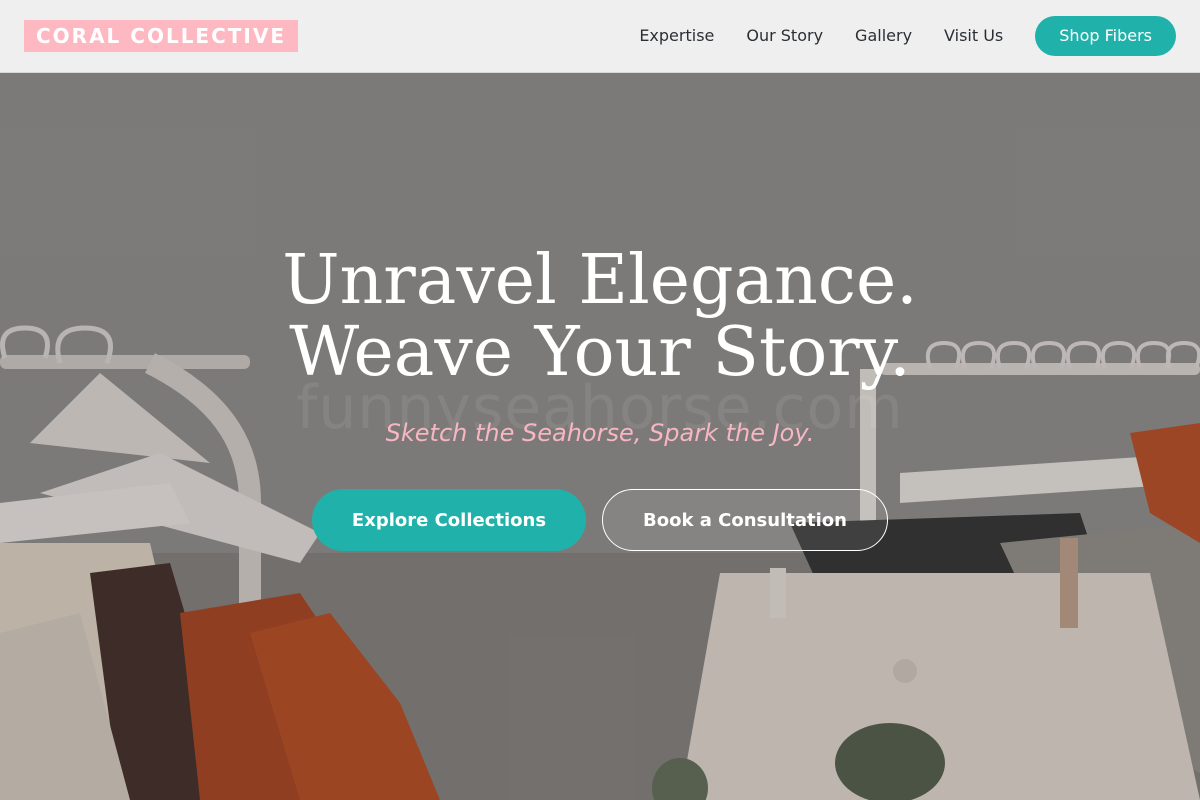 This screenshot has width=1200, height=800. I want to click on explore-collections-button: Explore Collections, so click(449, 520).